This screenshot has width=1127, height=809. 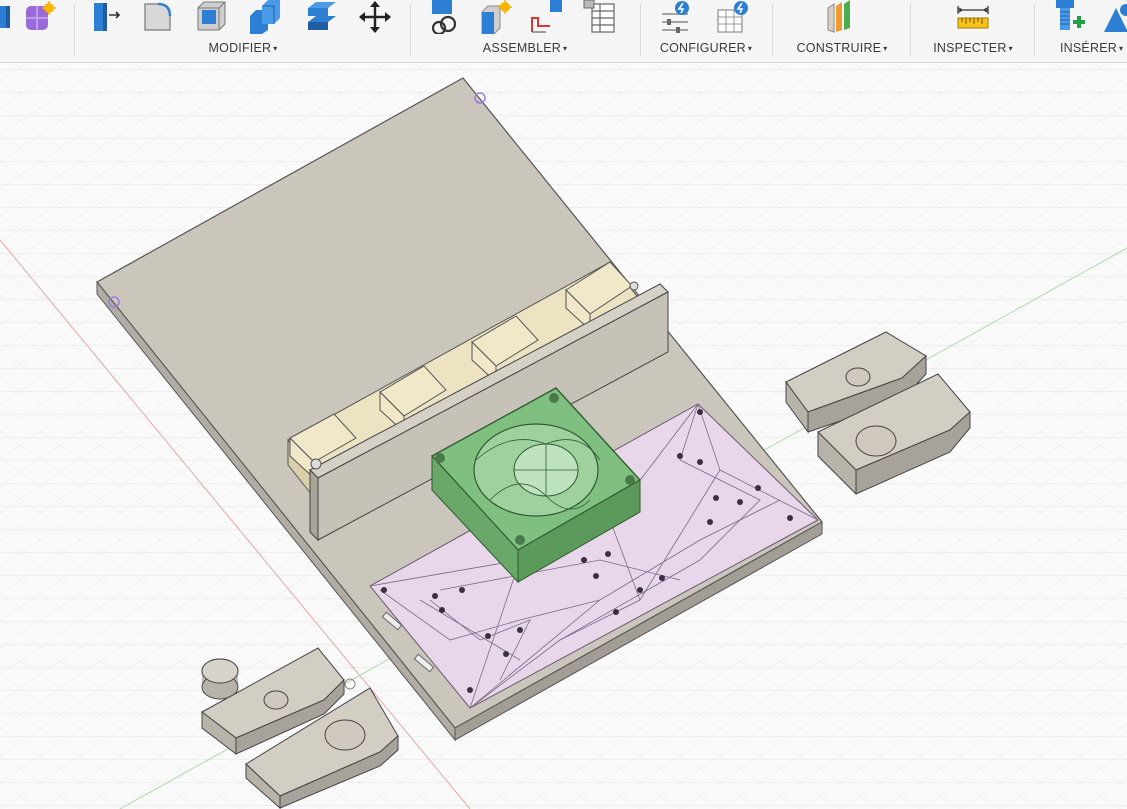 I want to click on combine-icon, so click(x=265, y=17).